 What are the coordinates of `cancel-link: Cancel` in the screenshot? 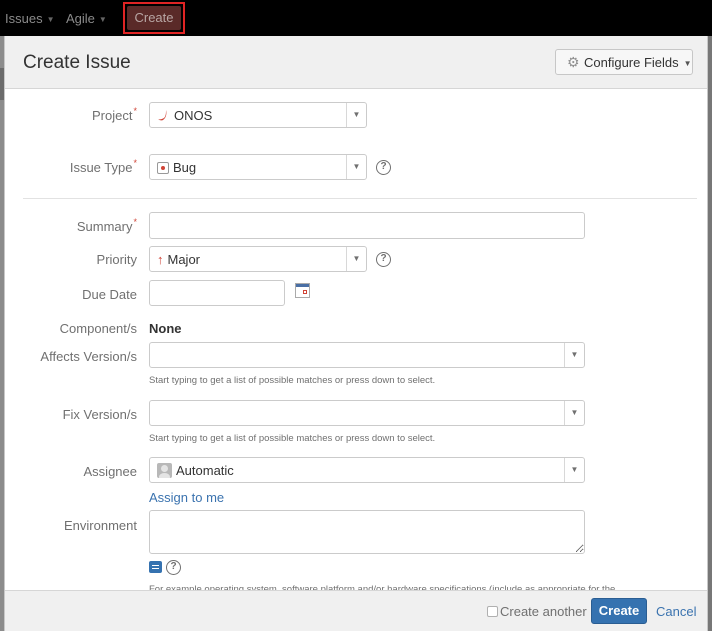 It's located at (676, 611).